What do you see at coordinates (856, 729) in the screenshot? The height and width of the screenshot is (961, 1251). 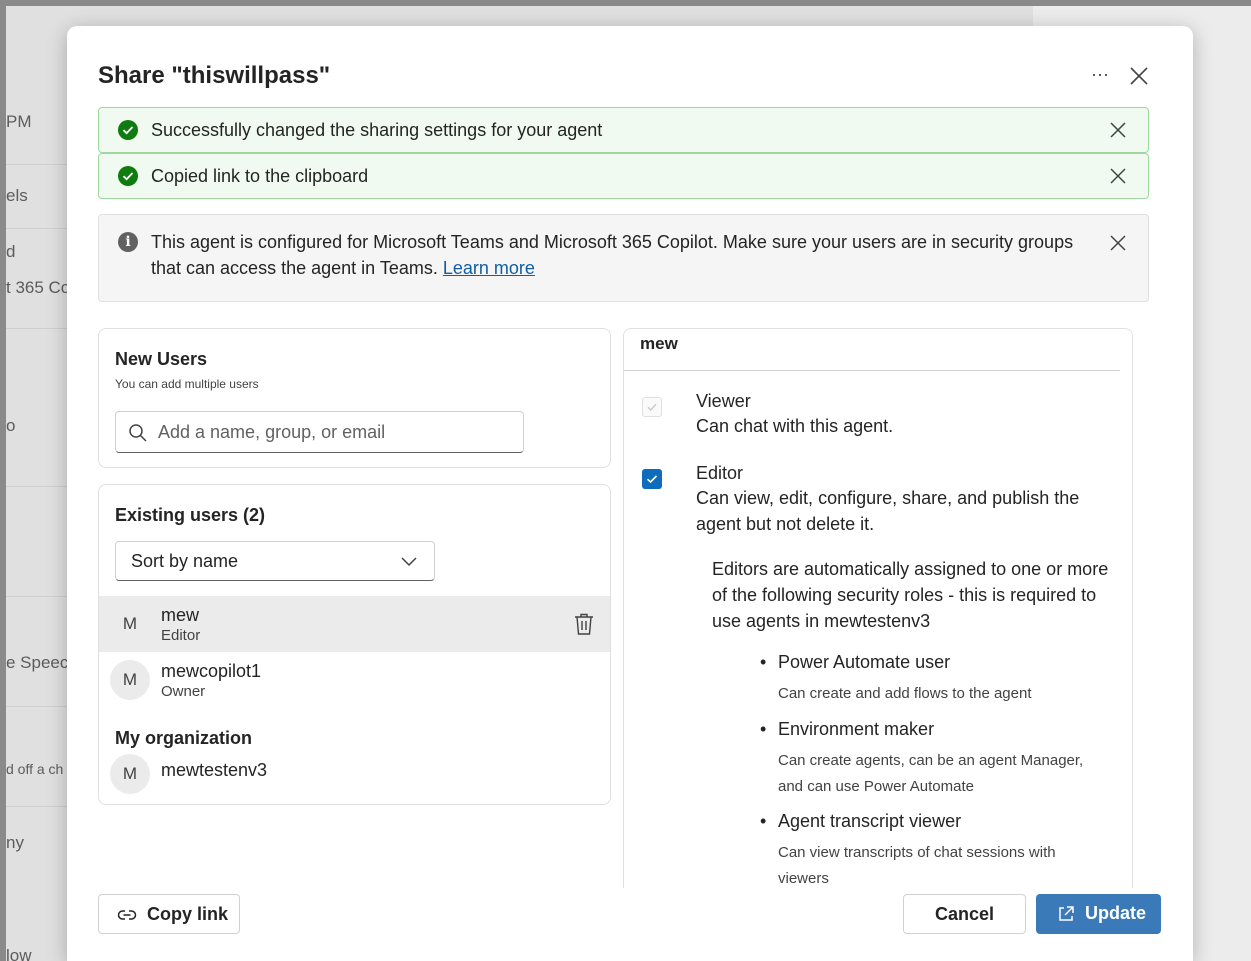 I see `security-role-title: Environment maker` at bounding box center [856, 729].